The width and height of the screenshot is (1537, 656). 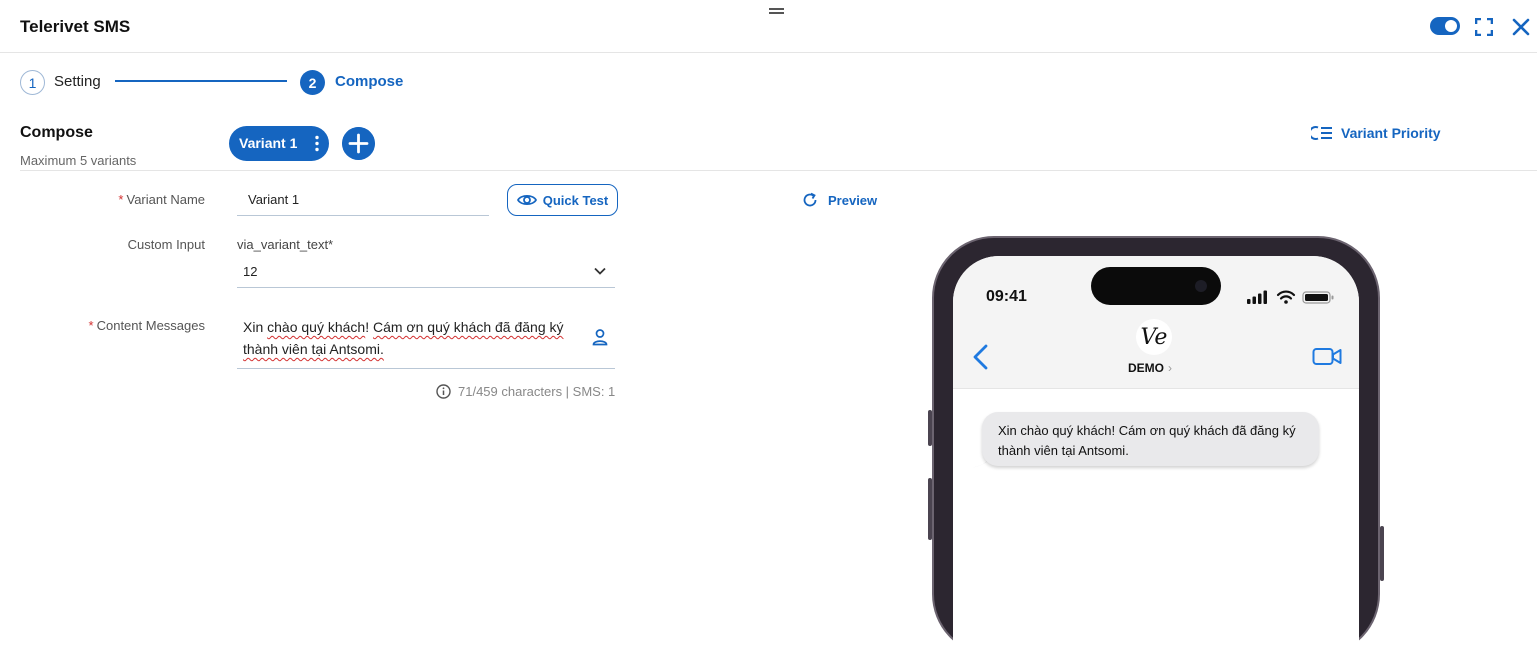 I want to click on app-title: Telerivet SMS, so click(x=75, y=26).